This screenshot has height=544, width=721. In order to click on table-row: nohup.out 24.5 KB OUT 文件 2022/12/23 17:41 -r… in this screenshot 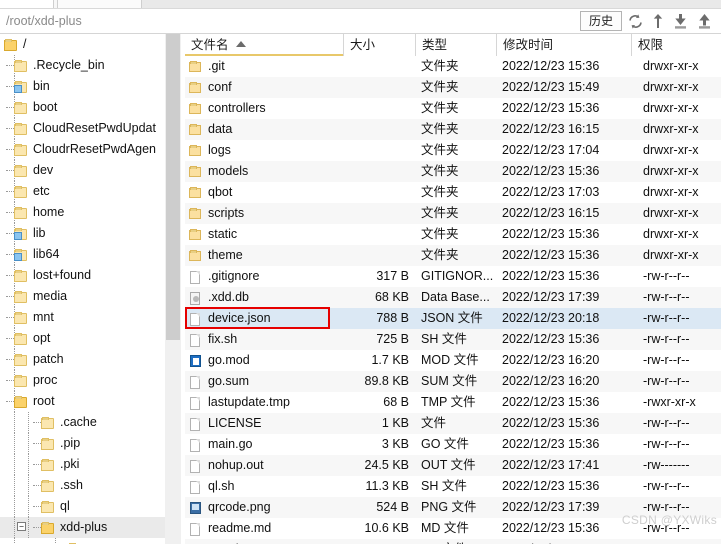, I will do `click(453, 465)`.